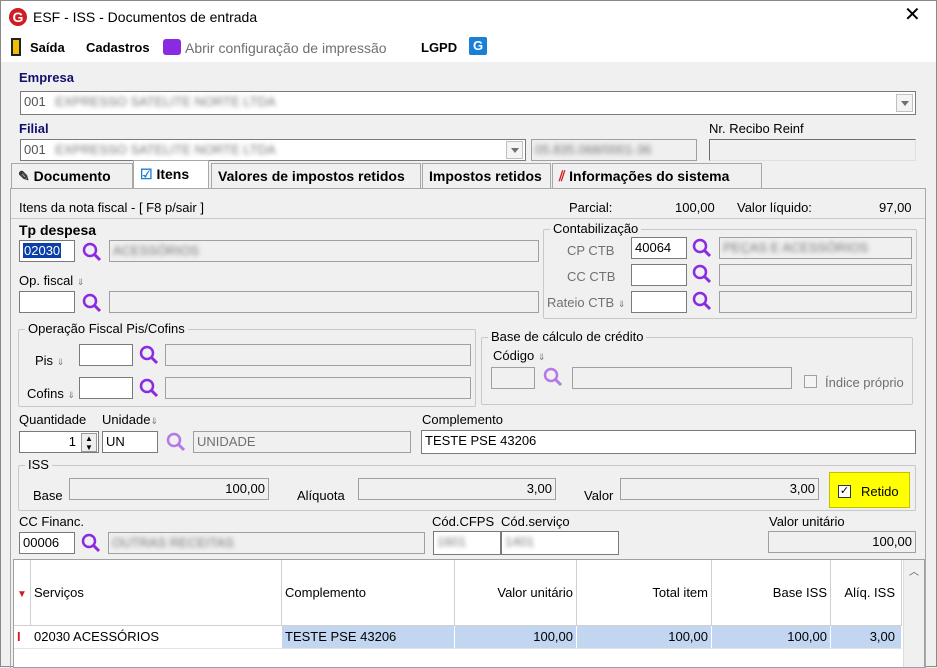 This screenshot has width=937, height=668. Describe the element at coordinates (866, 637) in the screenshot. I see `cell-iss-rate: 3,00` at that location.